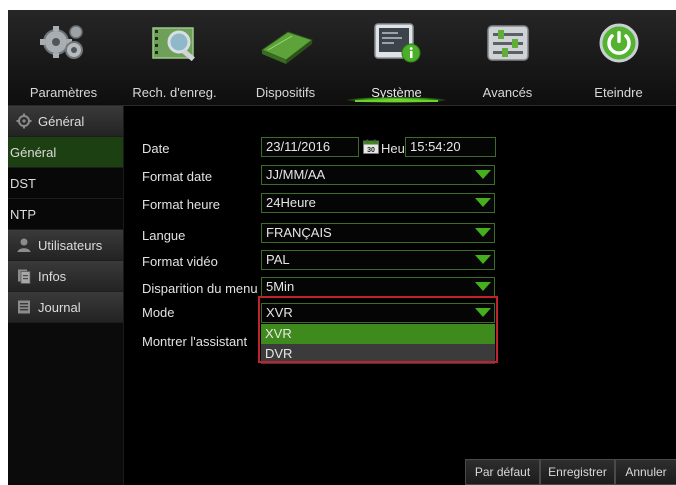  Describe the element at coordinates (173, 44) in the screenshot. I see `film-search-icon` at that location.